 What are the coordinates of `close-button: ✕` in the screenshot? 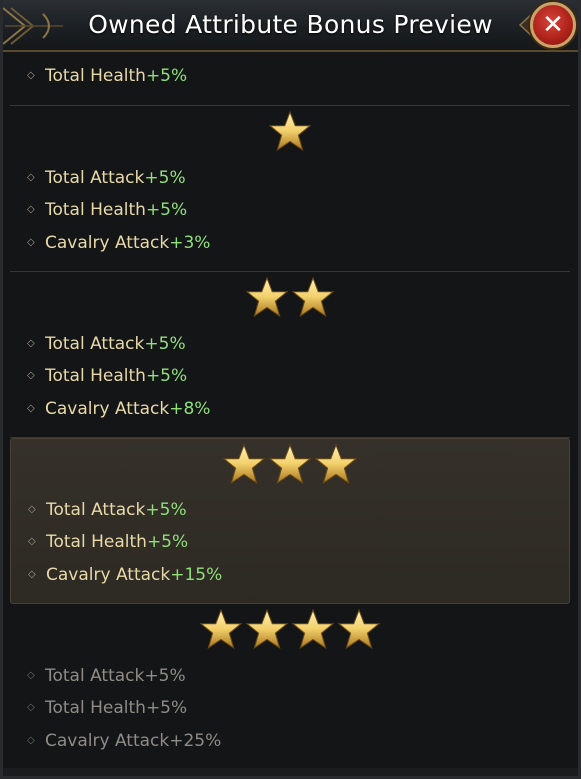 It's located at (553, 25).